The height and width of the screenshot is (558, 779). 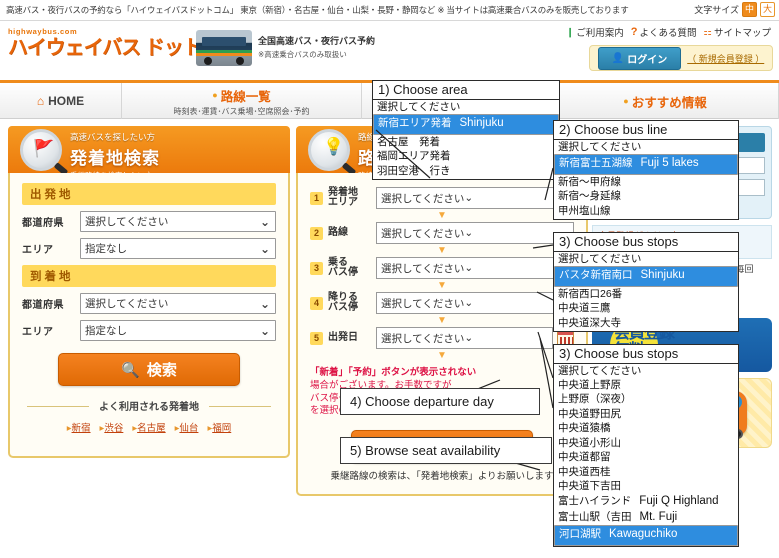 What do you see at coordinates (440, 401) in the screenshot?
I see `annotation-bubble-departure-day: 4) Choose departure day` at bounding box center [440, 401].